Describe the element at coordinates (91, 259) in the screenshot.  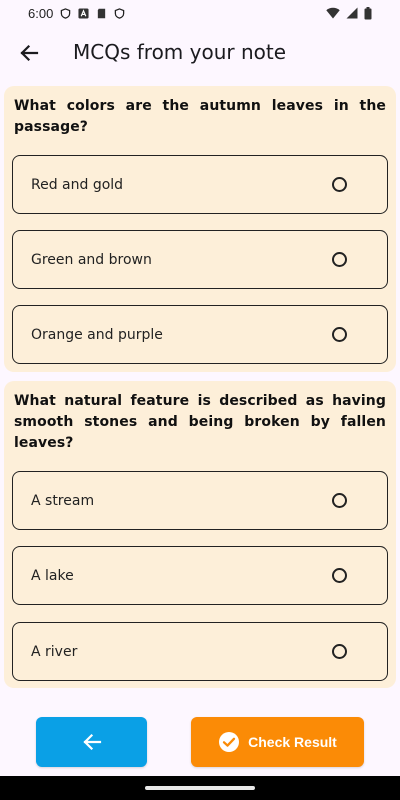
I see `option-label: Green and brown` at that location.